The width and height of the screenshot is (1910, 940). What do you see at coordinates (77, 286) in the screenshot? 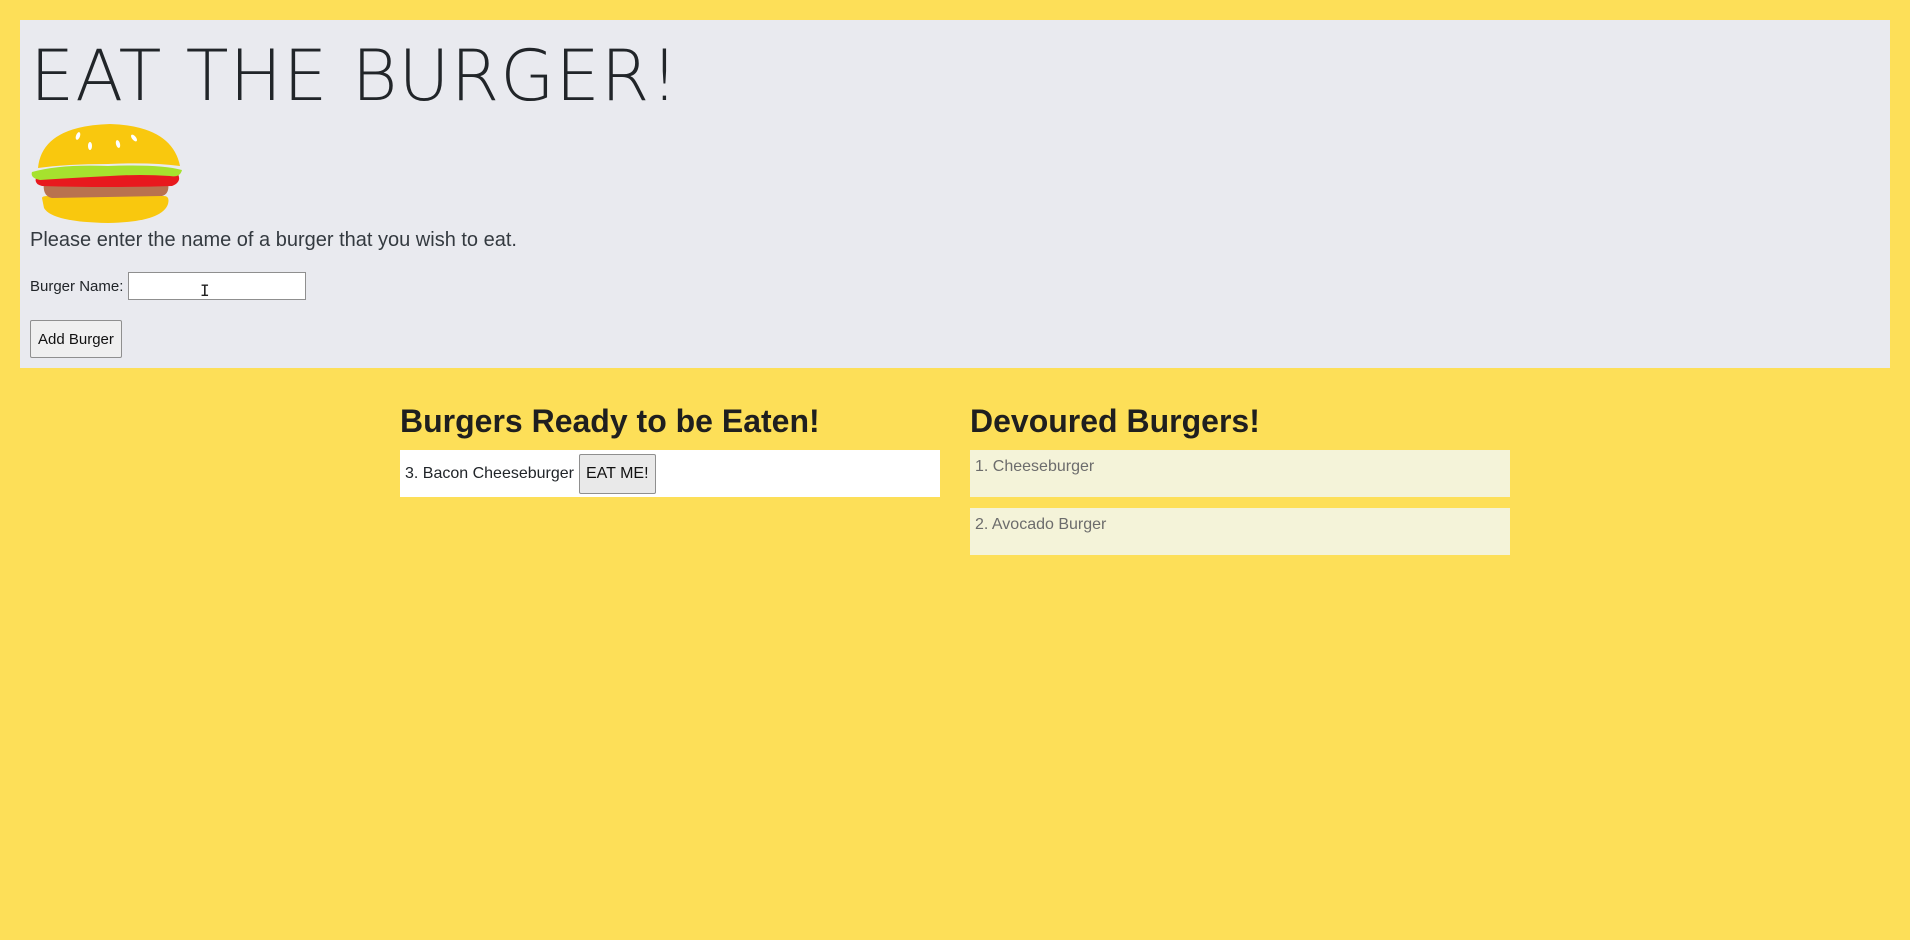
I see `burger-name-label: Burger Name:` at bounding box center [77, 286].